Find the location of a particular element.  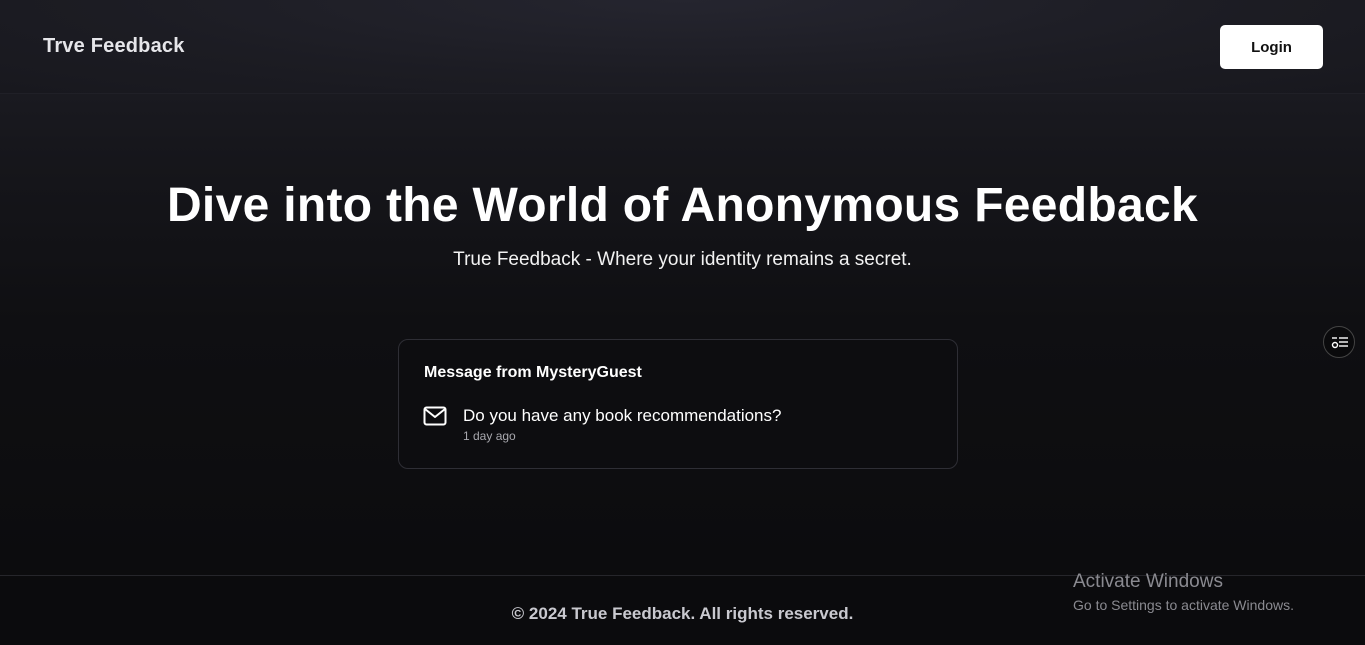

activate-windows-title: Activate Windows is located at coordinates (1148, 581).